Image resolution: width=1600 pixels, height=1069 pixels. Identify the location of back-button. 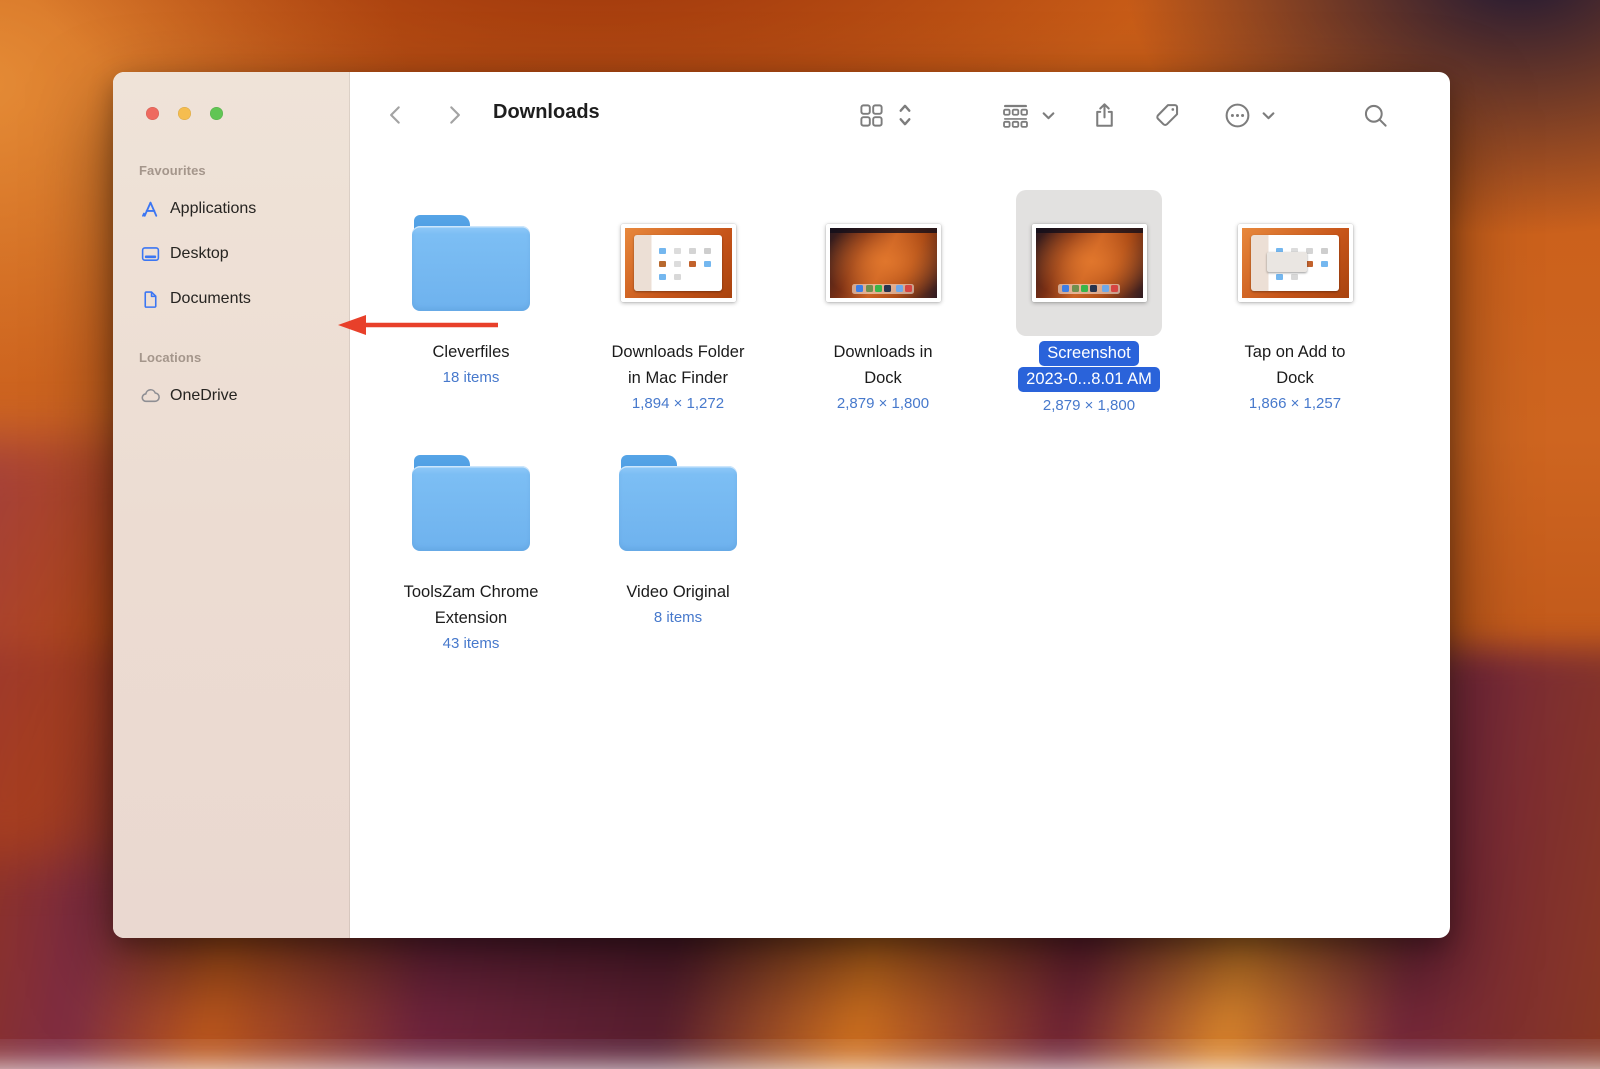
(396, 115).